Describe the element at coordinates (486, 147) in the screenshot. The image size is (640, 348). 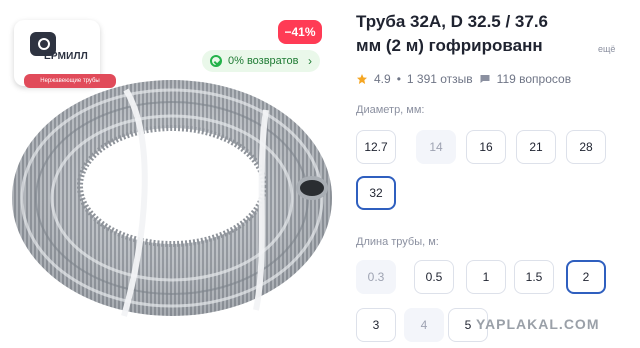
I see `diameter-option: 16` at that location.